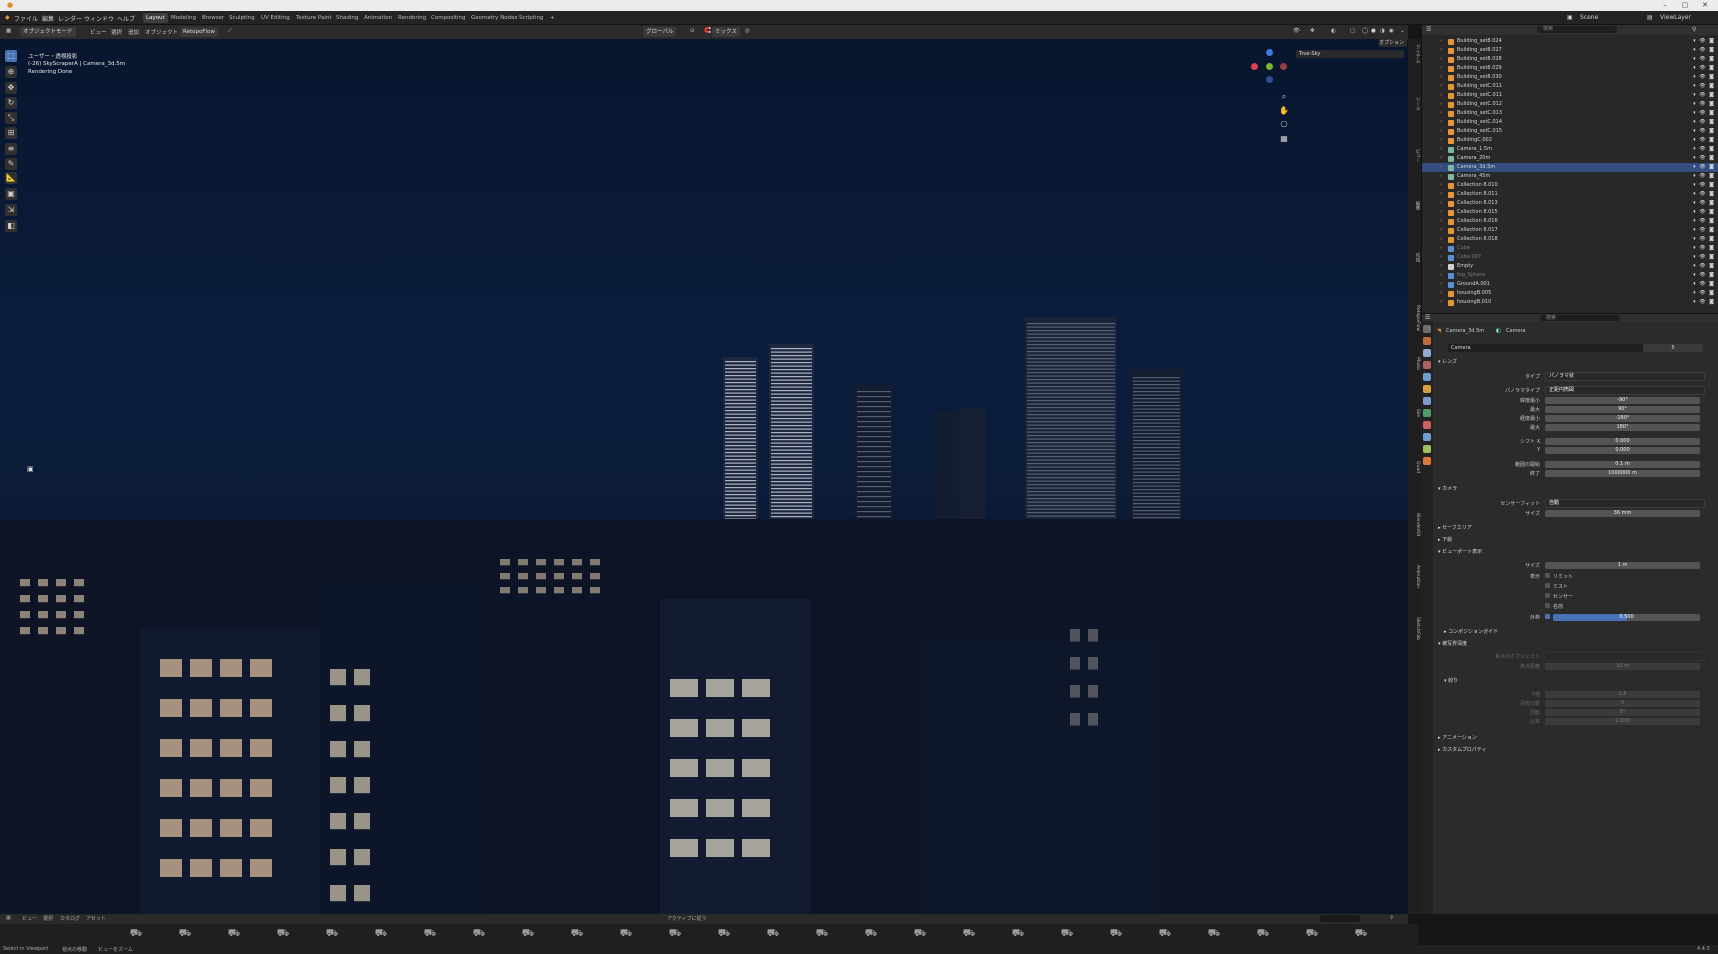 Image resolution: width=1718 pixels, height=954 pixels. I want to click on section-depth-of-field: ▾ 被写界深度, so click(1452, 643).